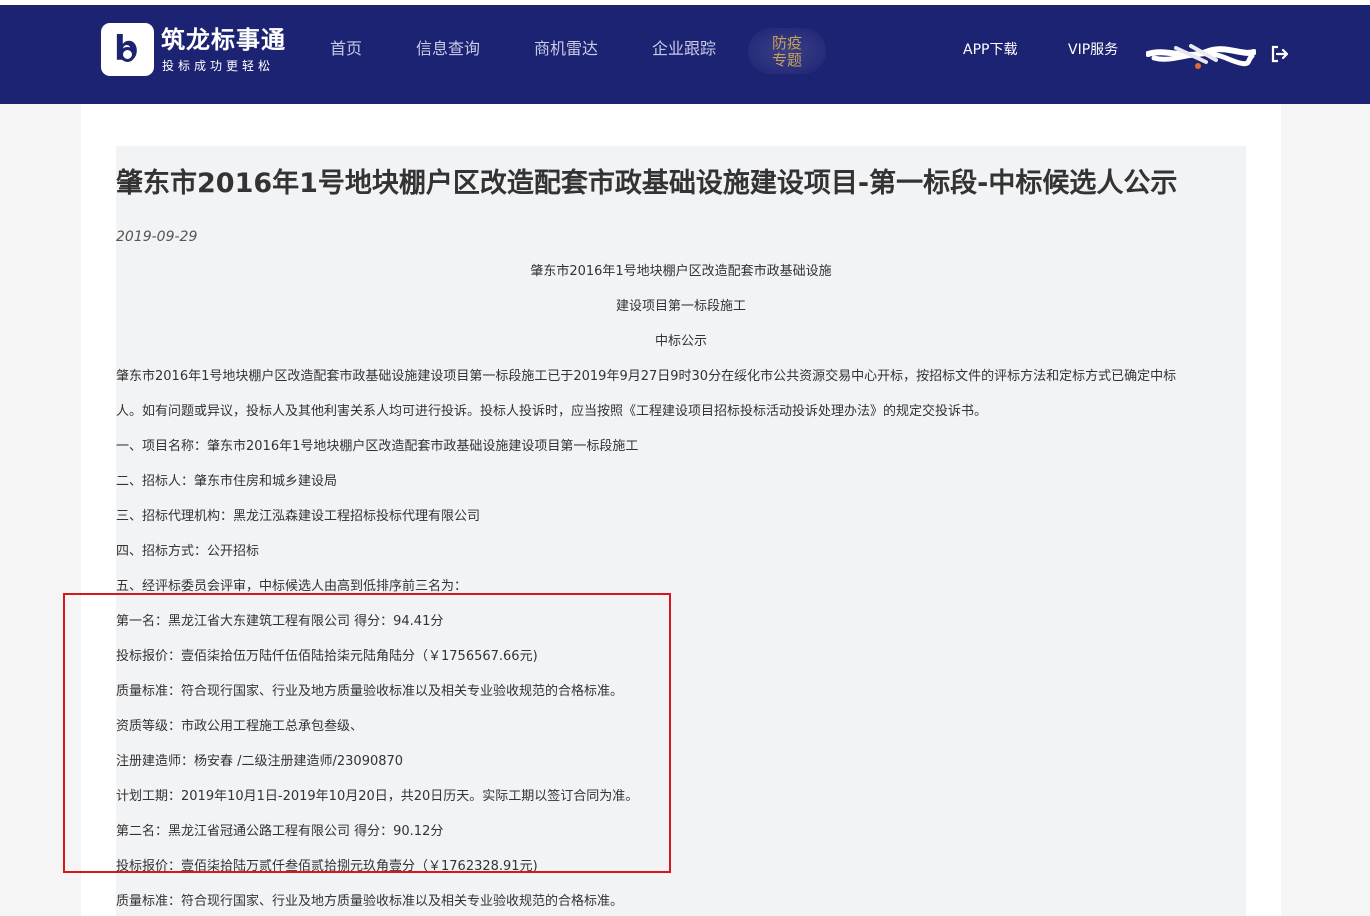 This screenshot has height=916, width=1370. I want to click on nav-item-company-tracking: 企业跟踪, so click(684, 49).